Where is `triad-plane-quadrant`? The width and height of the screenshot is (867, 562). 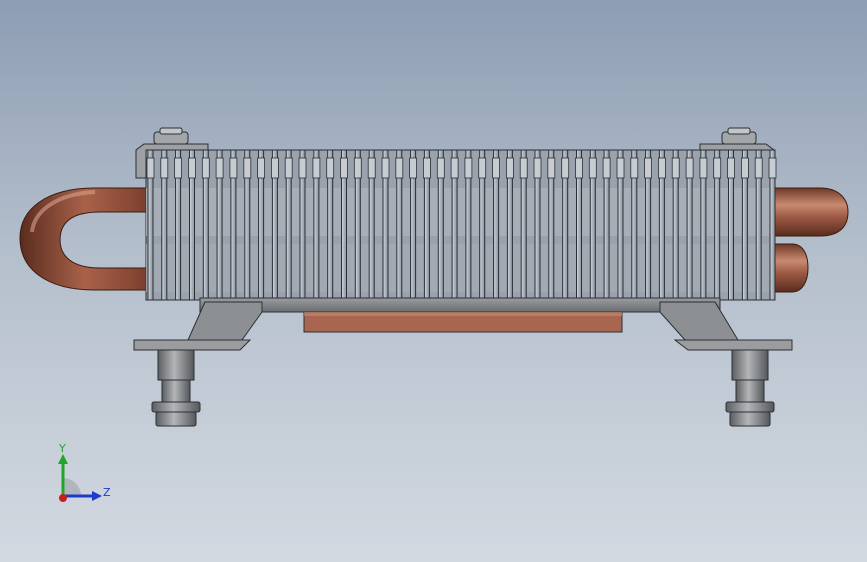 triad-plane-quadrant is located at coordinates (72, 487).